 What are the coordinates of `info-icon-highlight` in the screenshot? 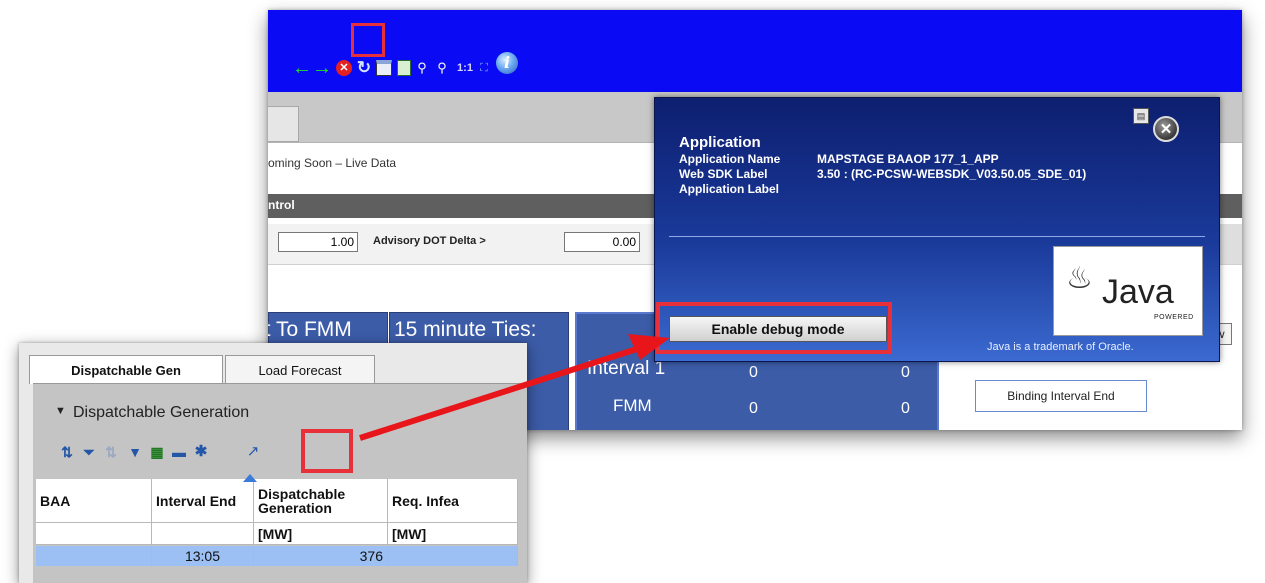 It's located at (368, 40).